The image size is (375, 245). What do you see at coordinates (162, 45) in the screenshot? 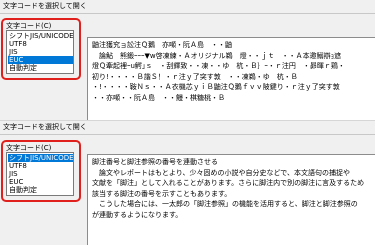
I see `preview-line: 鼬注獲究ョ訟注Ｑ鵝 亦噸・阮Ａ島 ・・鼬` at bounding box center [162, 45].